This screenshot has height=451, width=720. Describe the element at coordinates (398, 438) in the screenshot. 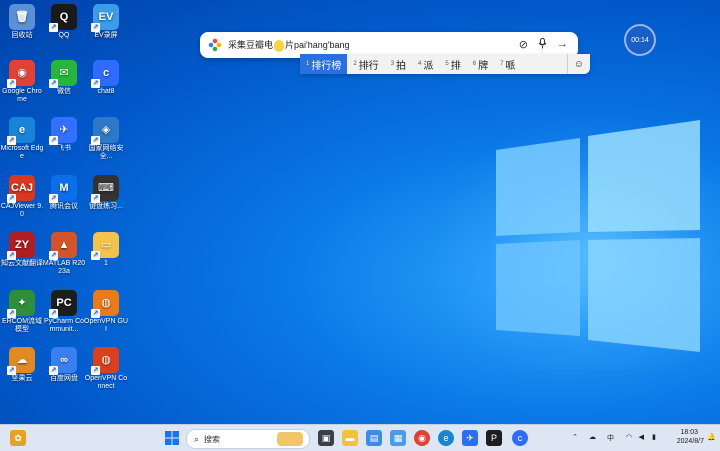

I see `settings-app-icon: ▦` at that location.